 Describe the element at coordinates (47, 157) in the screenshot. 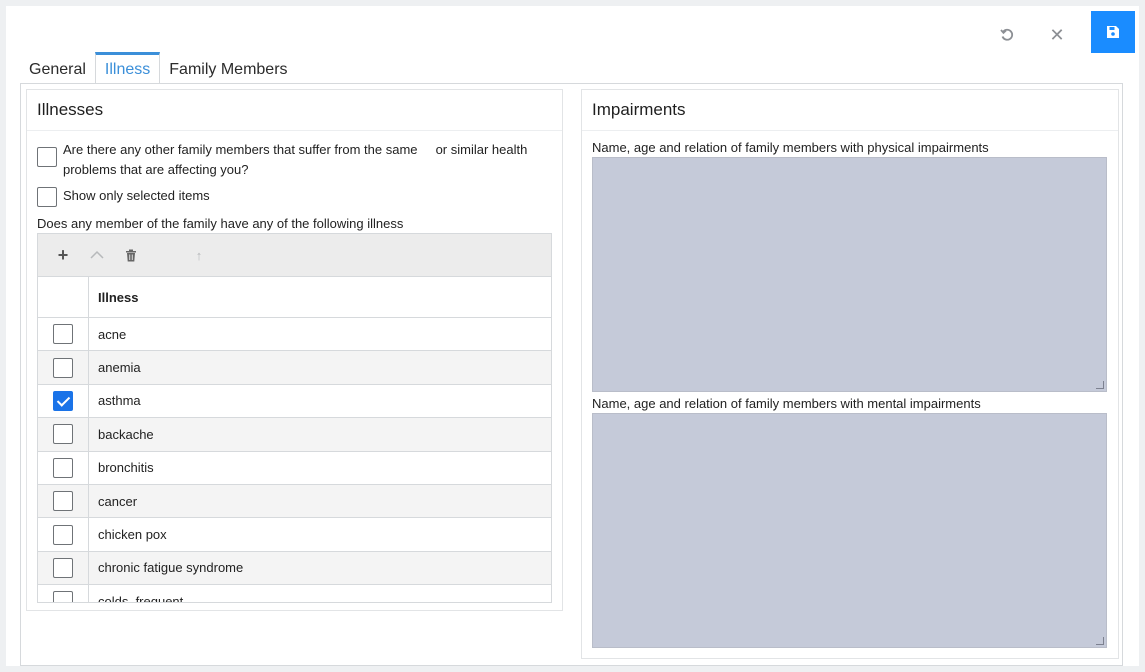

I see `same-problems-checkbox` at that location.